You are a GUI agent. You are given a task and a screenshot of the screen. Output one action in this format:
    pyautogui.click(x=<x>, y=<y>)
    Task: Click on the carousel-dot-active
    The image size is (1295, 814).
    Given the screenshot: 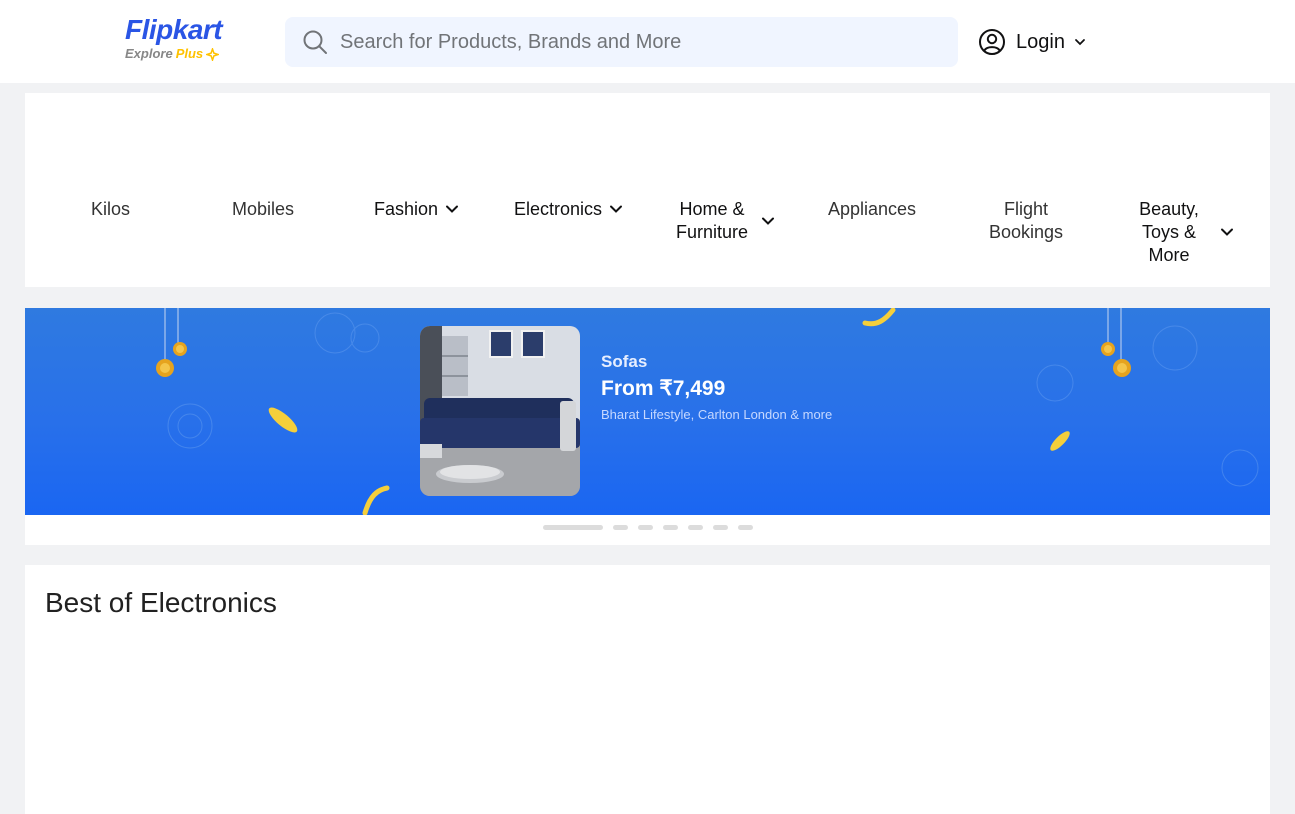 What is the action you would take?
    pyautogui.click(x=573, y=527)
    